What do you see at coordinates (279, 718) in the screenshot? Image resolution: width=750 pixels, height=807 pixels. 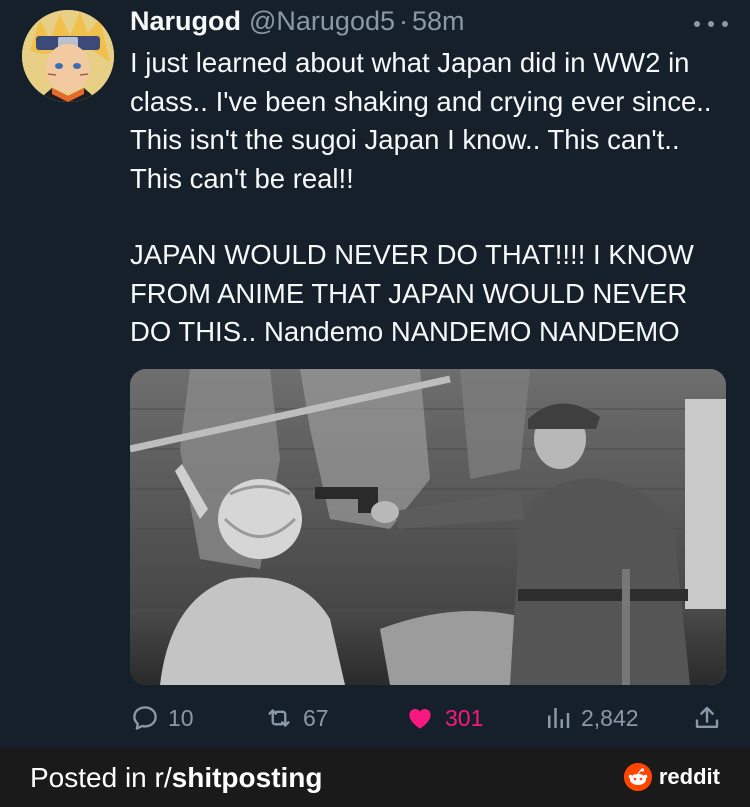 I see `retweet-icon` at bounding box center [279, 718].